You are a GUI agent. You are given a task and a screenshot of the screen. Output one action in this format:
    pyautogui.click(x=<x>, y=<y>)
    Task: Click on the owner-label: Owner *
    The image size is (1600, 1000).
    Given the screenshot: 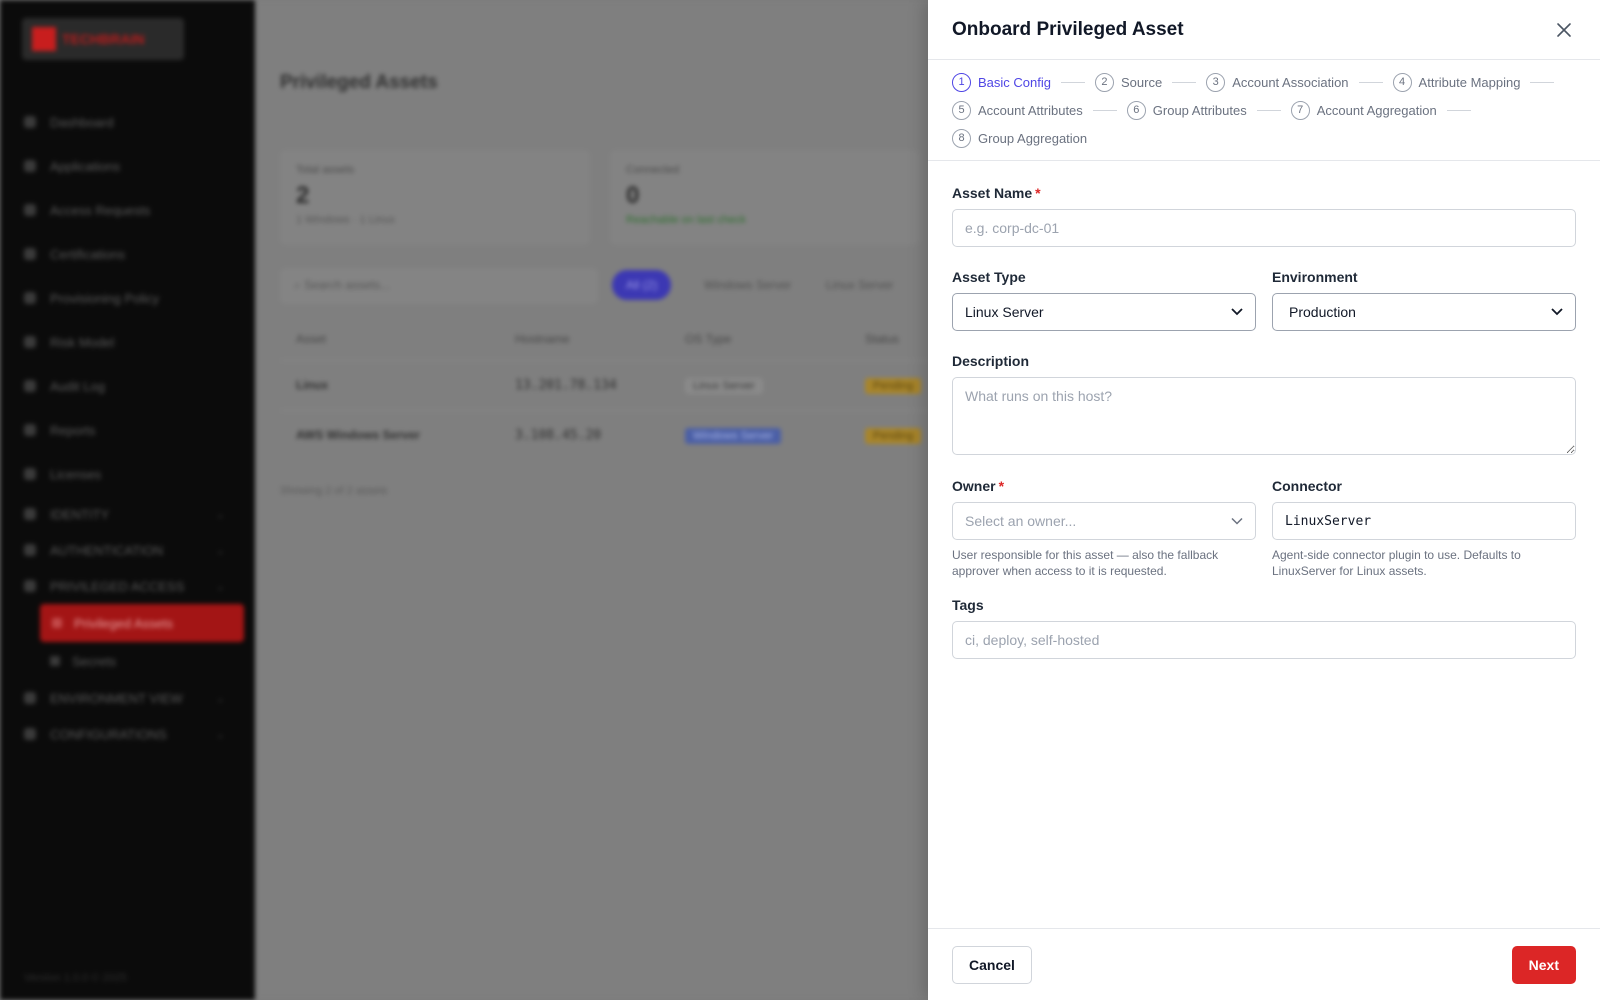 What is the action you would take?
    pyautogui.click(x=978, y=486)
    